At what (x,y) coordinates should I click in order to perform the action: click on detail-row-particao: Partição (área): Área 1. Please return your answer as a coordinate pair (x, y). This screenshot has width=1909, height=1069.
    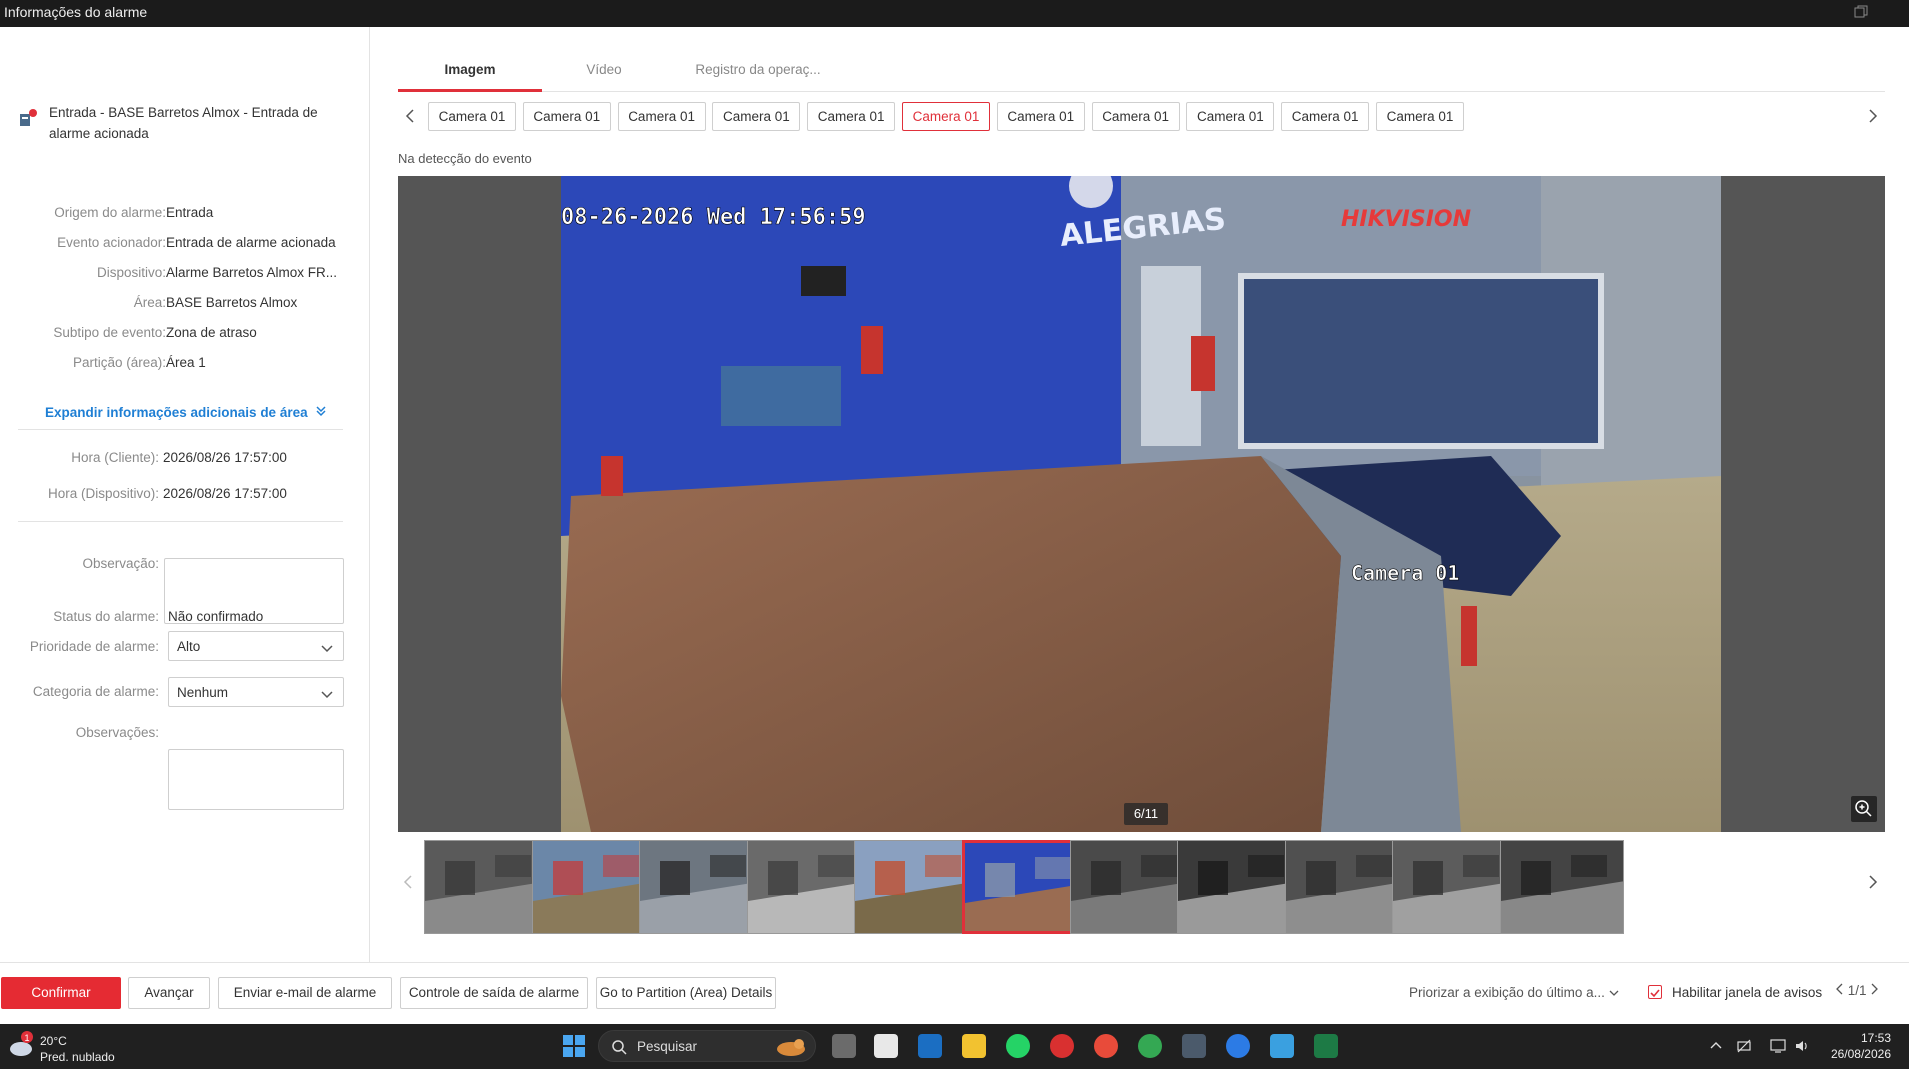
    Looking at the image, I should click on (185, 365).